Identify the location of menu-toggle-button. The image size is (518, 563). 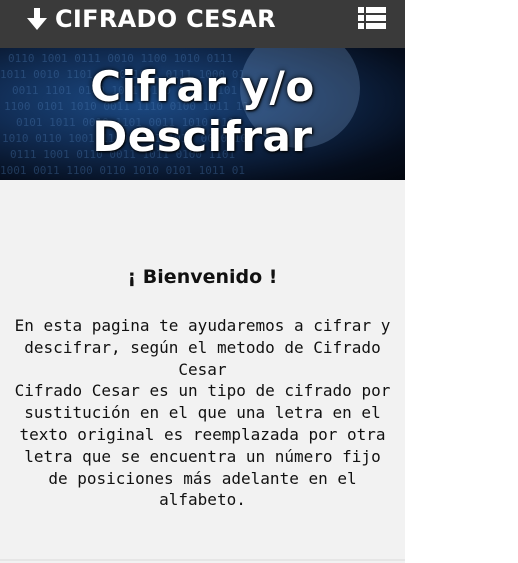
(372, 18).